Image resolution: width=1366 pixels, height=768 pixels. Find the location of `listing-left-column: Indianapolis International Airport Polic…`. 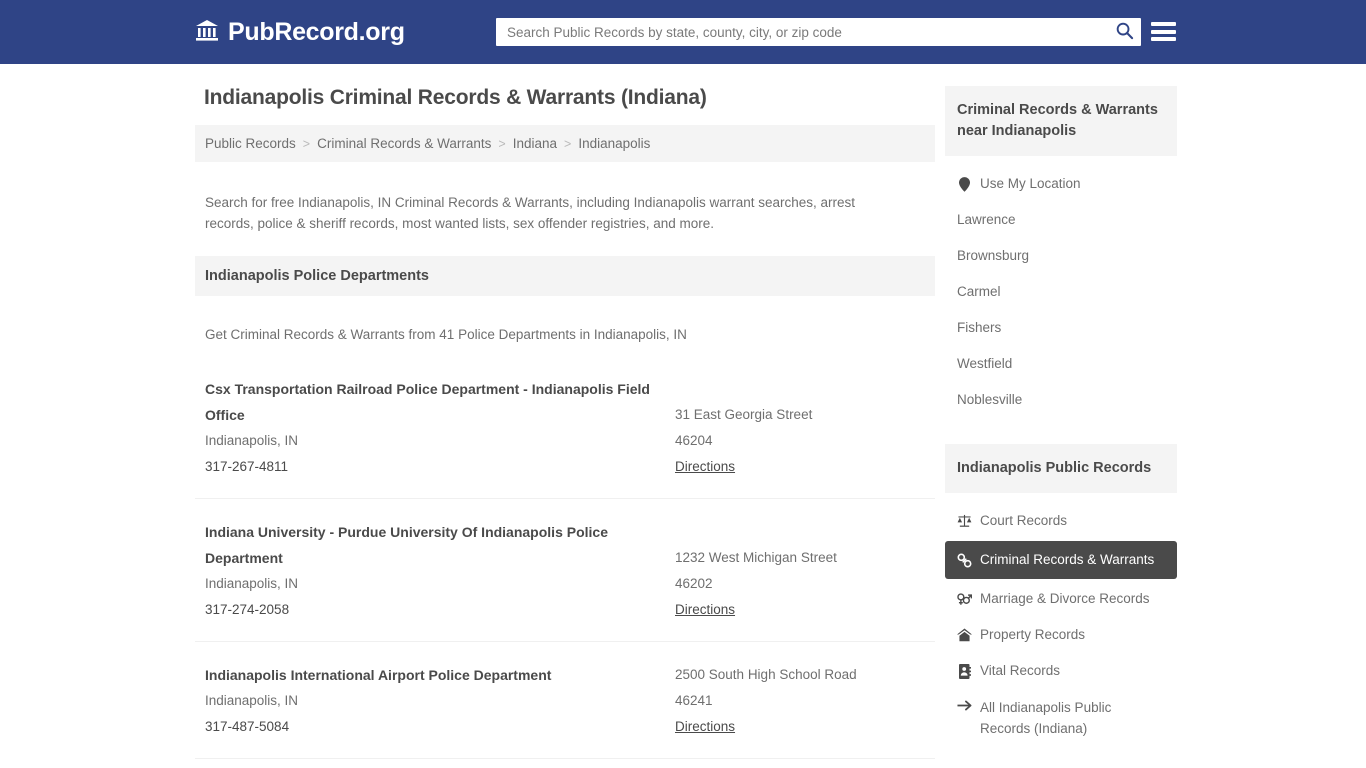

listing-left-column: Indianapolis International Airport Polic… is located at coordinates (440, 701).